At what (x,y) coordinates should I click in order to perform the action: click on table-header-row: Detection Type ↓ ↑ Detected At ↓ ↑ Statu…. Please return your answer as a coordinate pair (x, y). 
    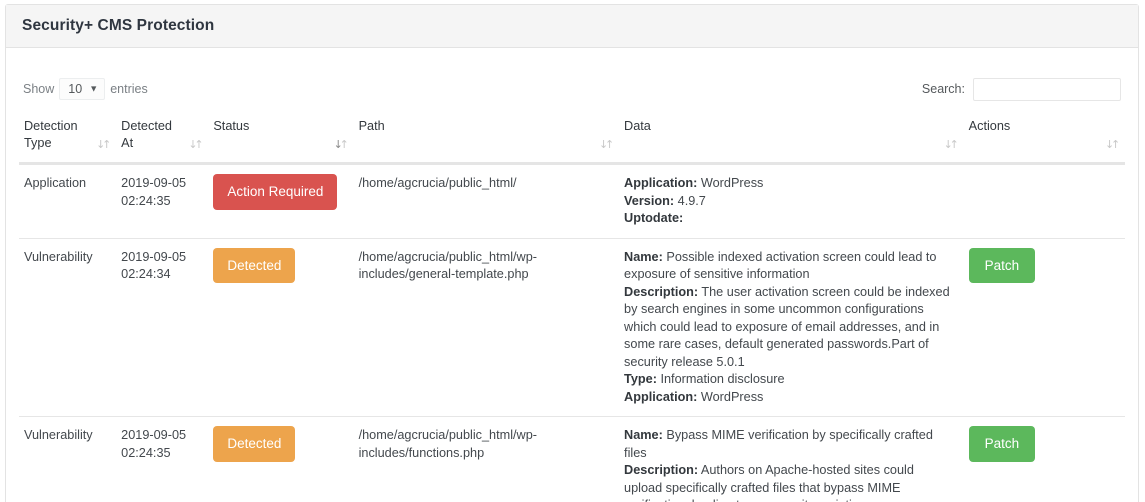
    Looking at the image, I should click on (572, 138).